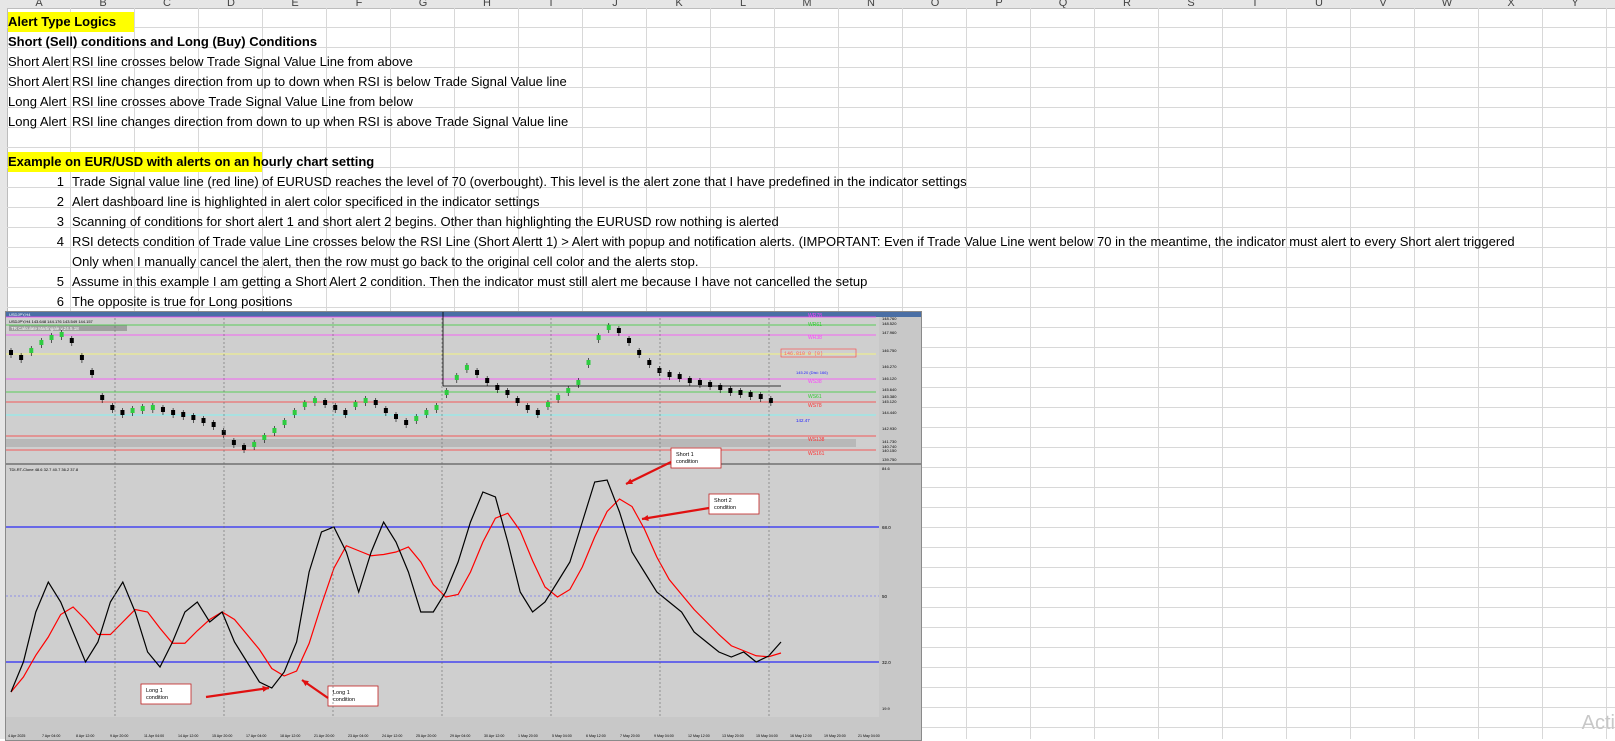 Image resolution: width=1615 pixels, height=741 pixels. I want to click on level-label: WS161, so click(816, 454).